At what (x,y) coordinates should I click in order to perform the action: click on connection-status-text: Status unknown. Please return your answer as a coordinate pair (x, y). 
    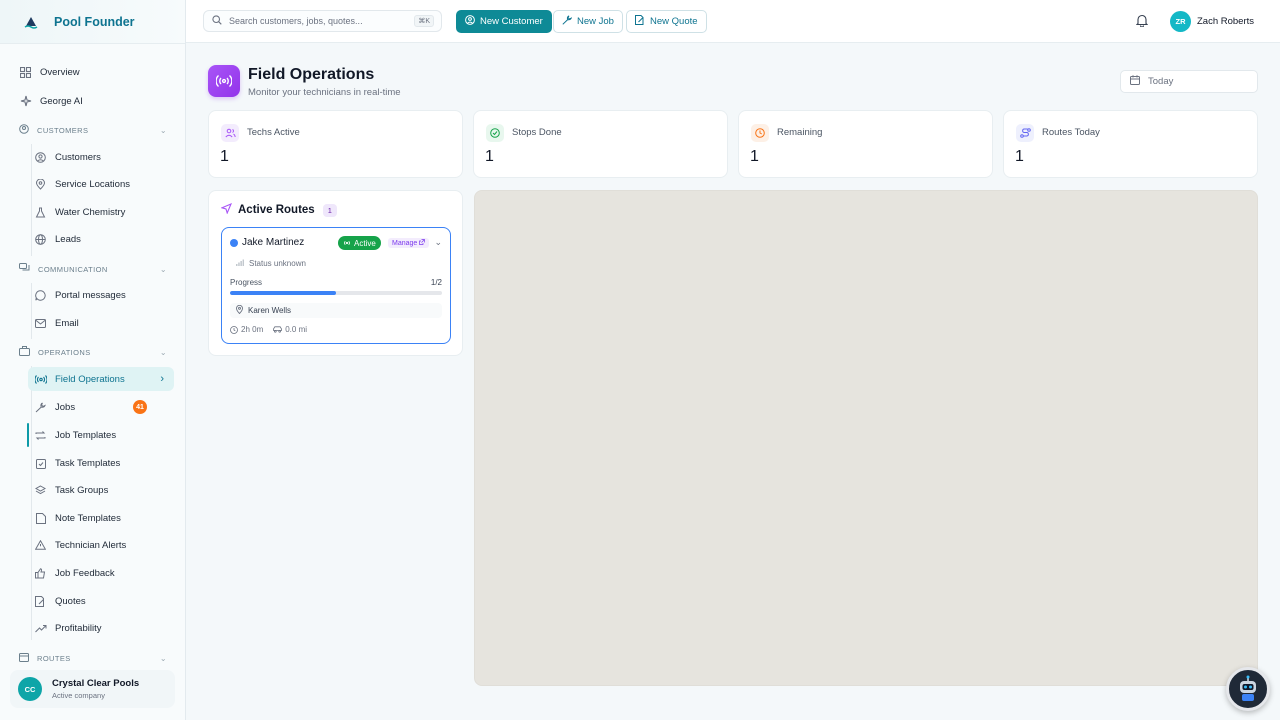
    Looking at the image, I should click on (277, 263).